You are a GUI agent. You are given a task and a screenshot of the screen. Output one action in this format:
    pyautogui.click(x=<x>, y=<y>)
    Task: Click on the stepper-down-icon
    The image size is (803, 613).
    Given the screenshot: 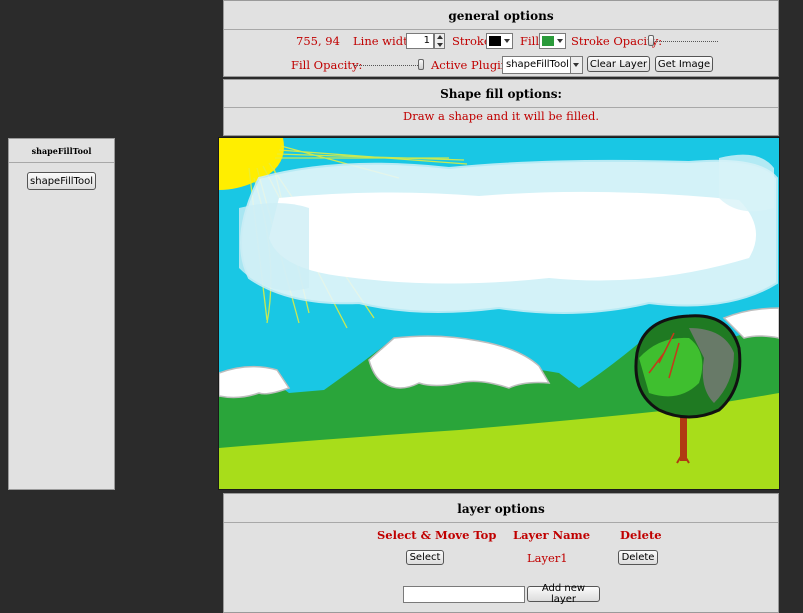 What is the action you would take?
    pyautogui.click(x=440, y=45)
    